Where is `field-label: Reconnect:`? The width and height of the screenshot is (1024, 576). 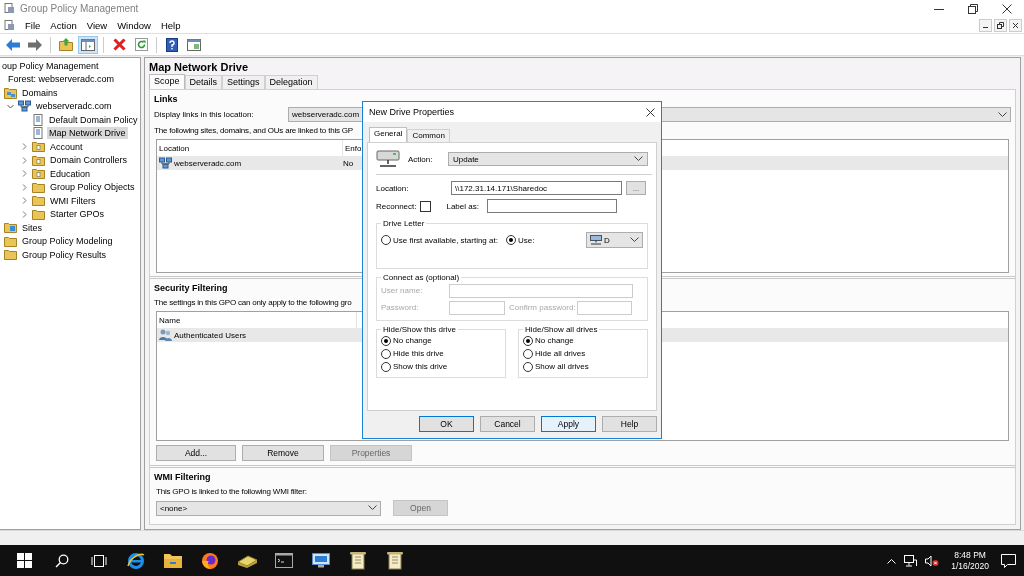
field-label: Reconnect: is located at coordinates (396, 206).